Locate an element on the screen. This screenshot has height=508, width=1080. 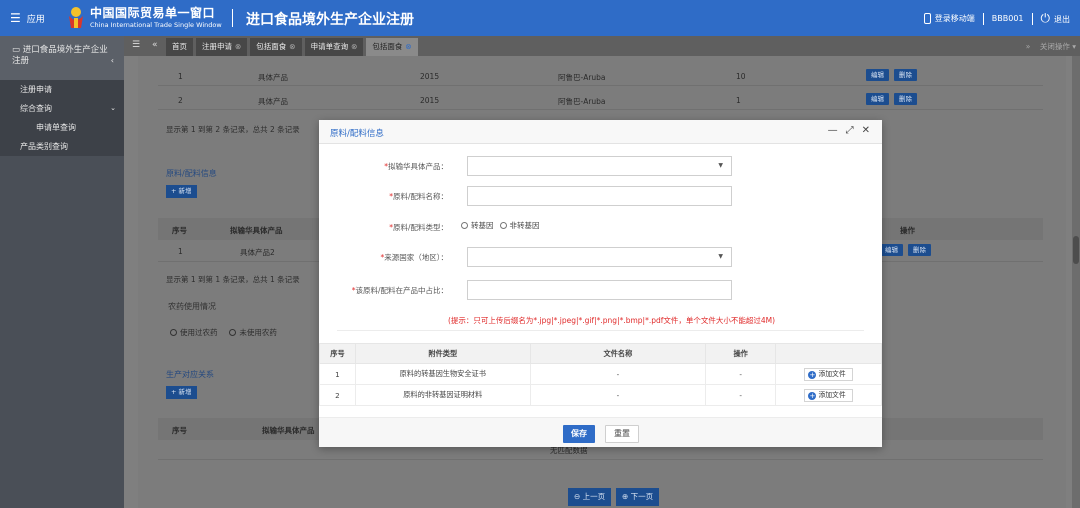
scroll-right-icon: » is located at coordinates (1028, 46).